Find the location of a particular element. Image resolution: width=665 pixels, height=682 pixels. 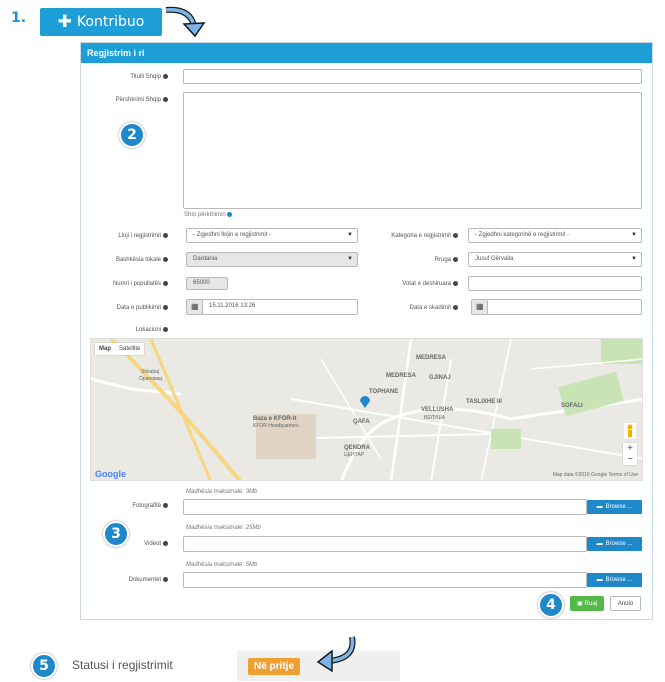

population-label: Numri i popullatës is located at coordinates (140, 284).